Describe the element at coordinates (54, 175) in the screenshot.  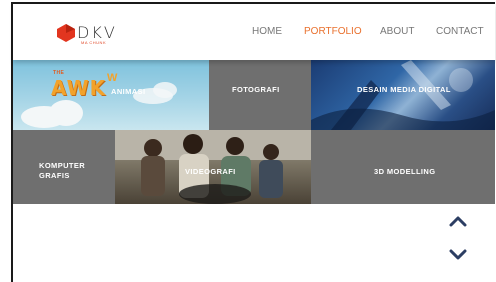
I see `tile-label-grafis: GRAFIS` at that location.